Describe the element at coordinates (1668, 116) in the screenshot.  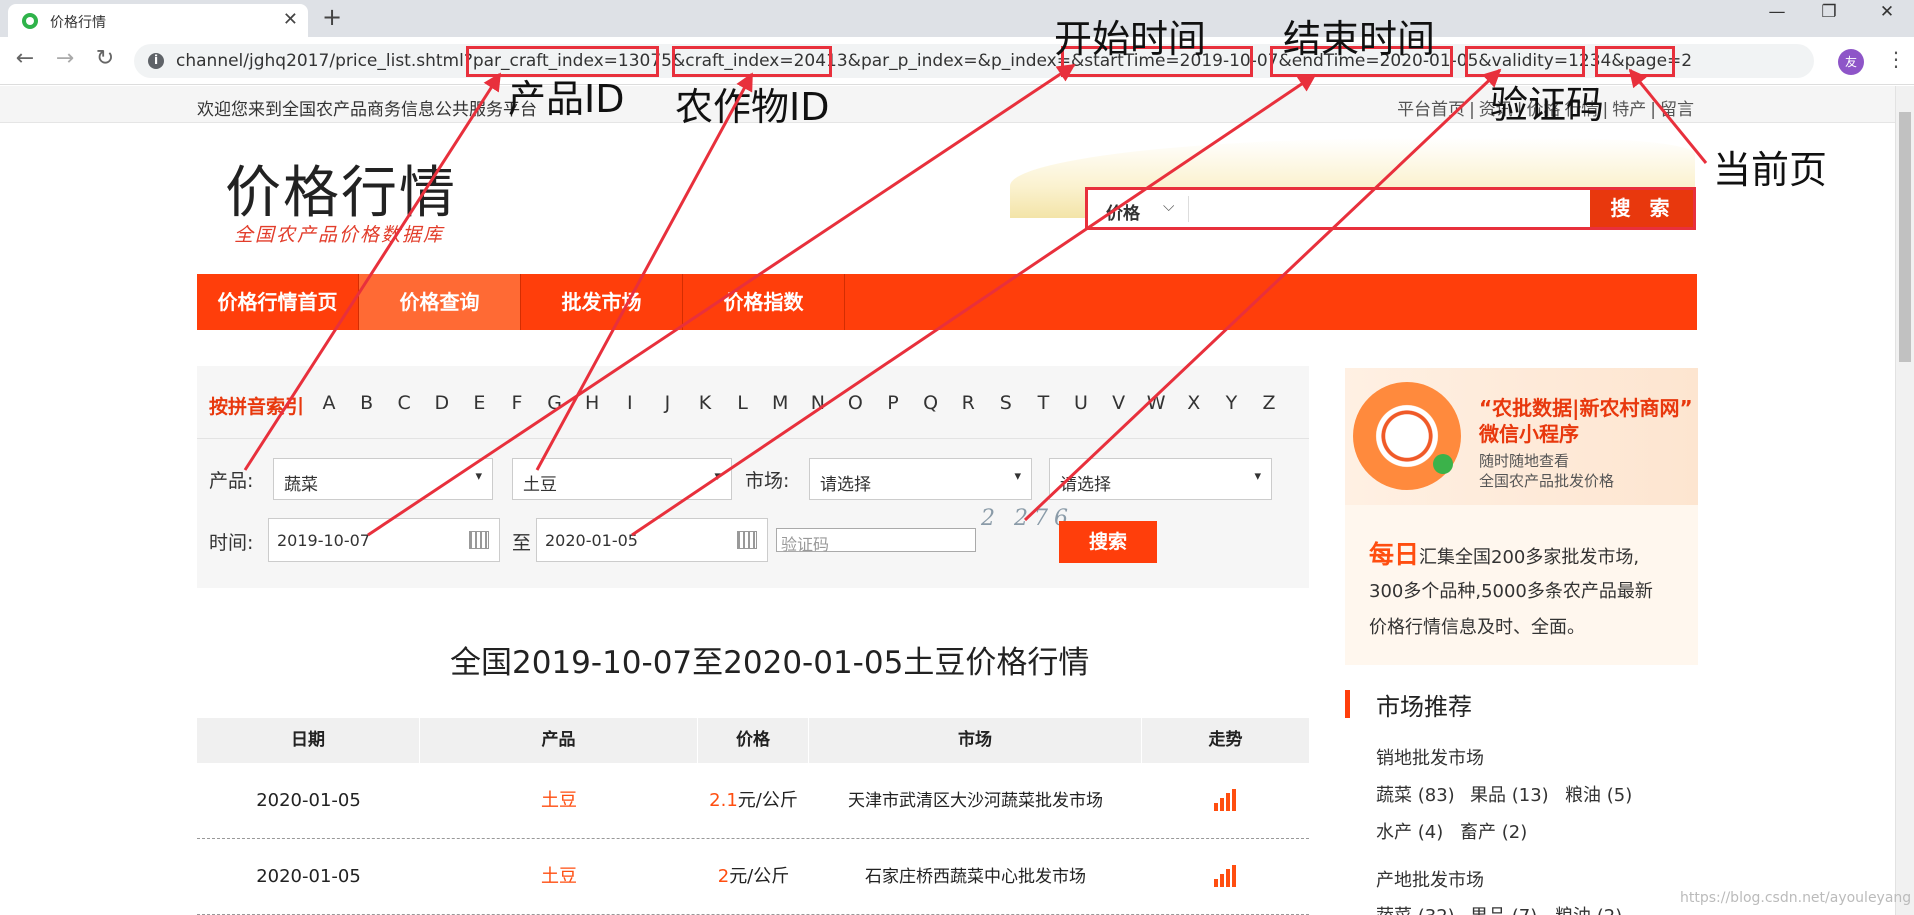
I see `arrow-current-page` at that location.